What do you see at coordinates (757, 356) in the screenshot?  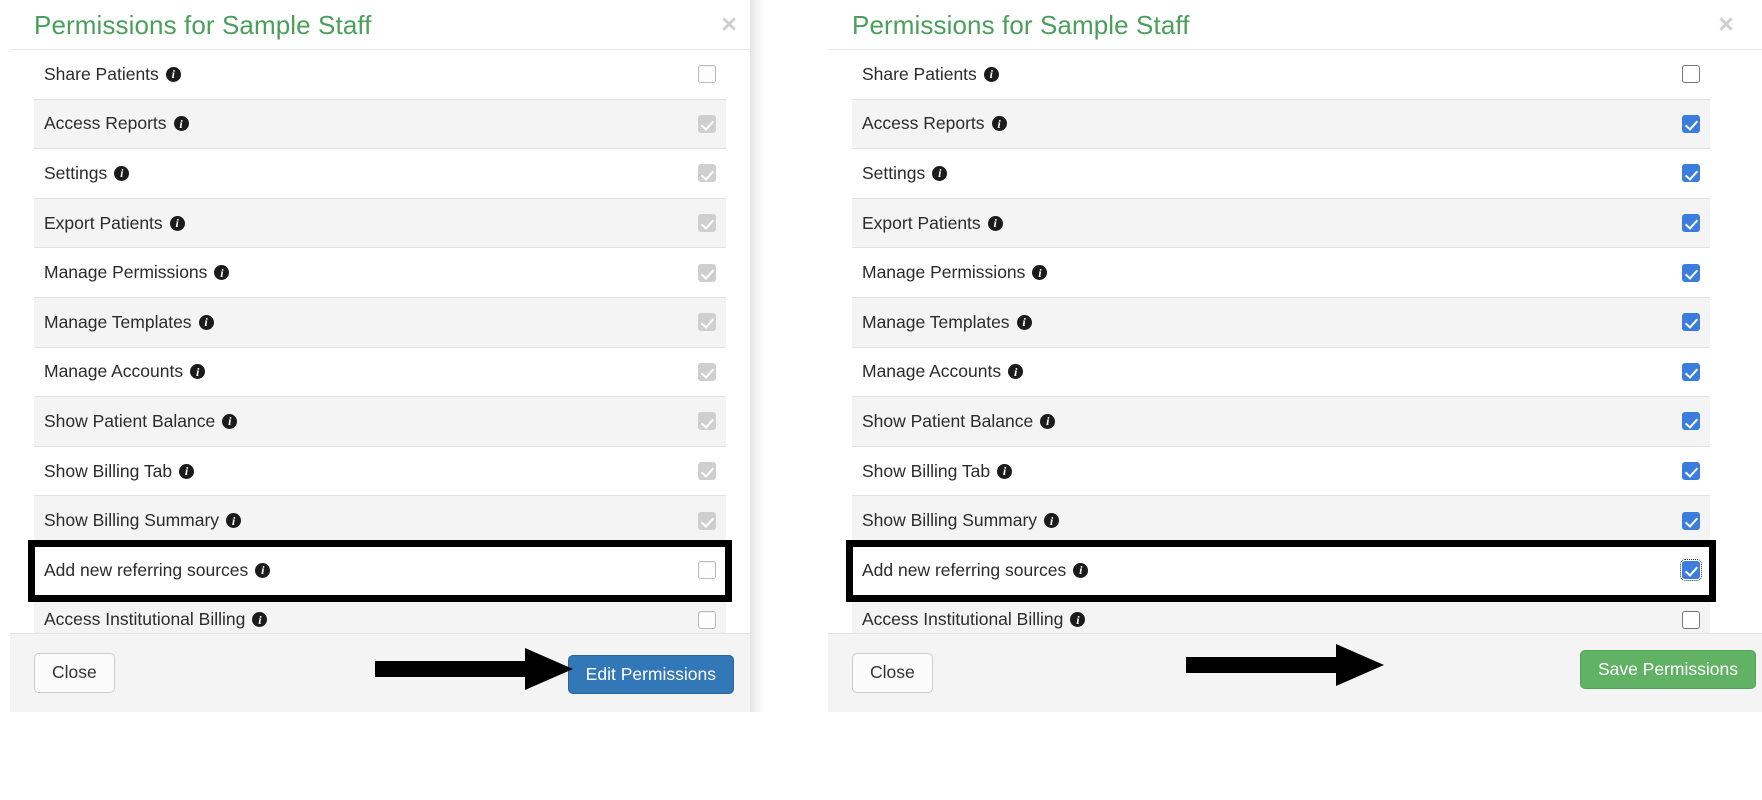 I see `panel-shadow-left` at bounding box center [757, 356].